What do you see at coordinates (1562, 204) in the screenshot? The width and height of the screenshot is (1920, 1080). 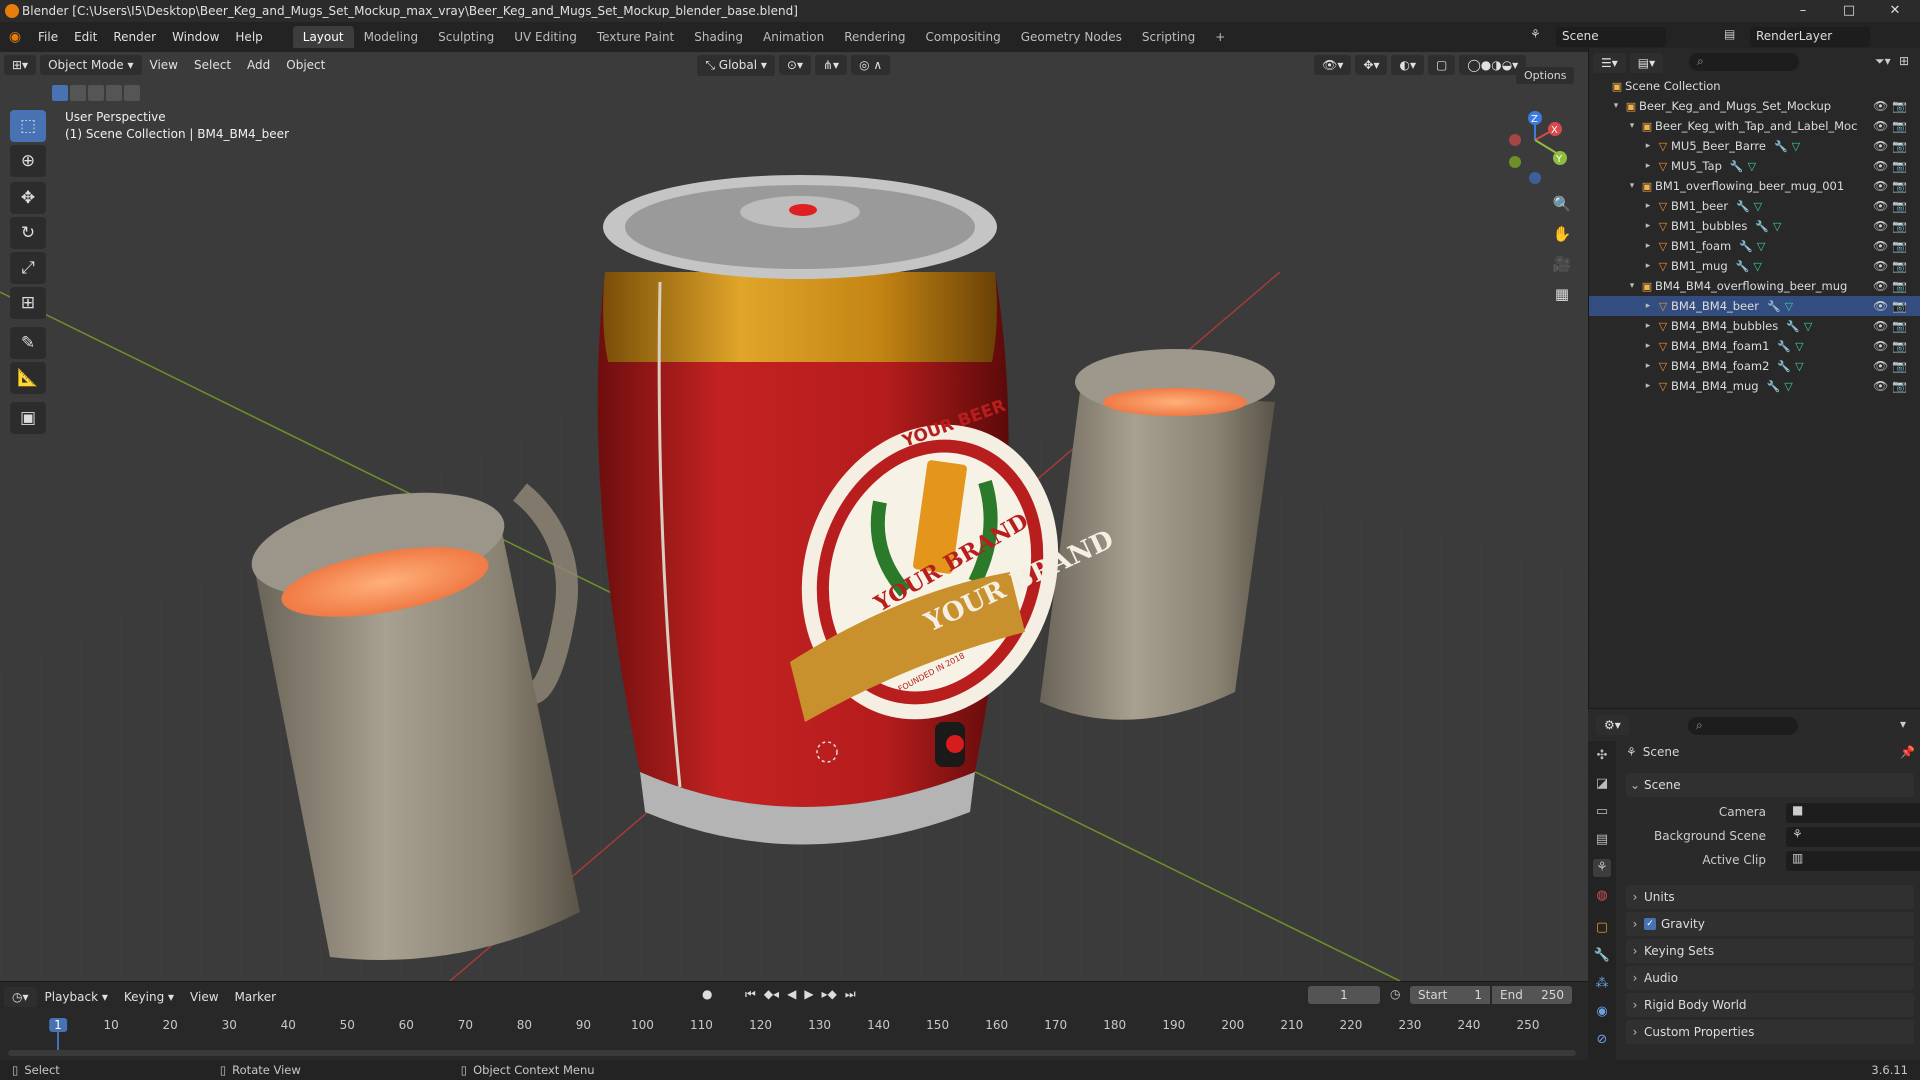 I see `zoom-icon: 🔍` at bounding box center [1562, 204].